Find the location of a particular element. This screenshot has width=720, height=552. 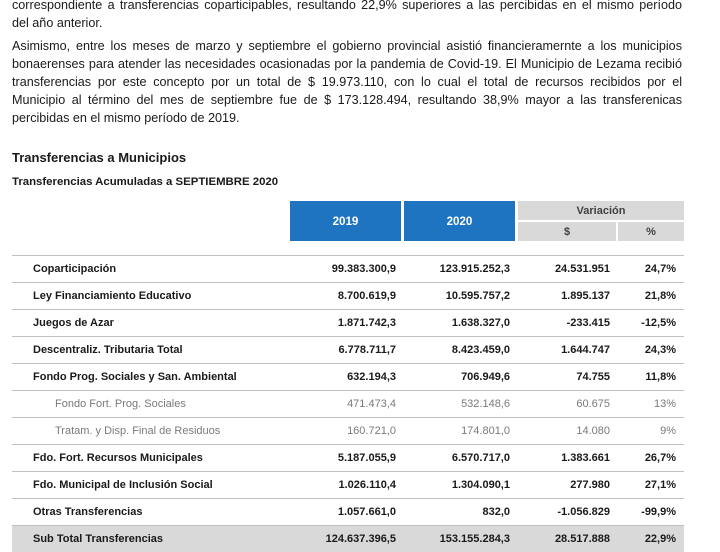

cell-var-abs: 1.383.661 is located at coordinates (568, 458).